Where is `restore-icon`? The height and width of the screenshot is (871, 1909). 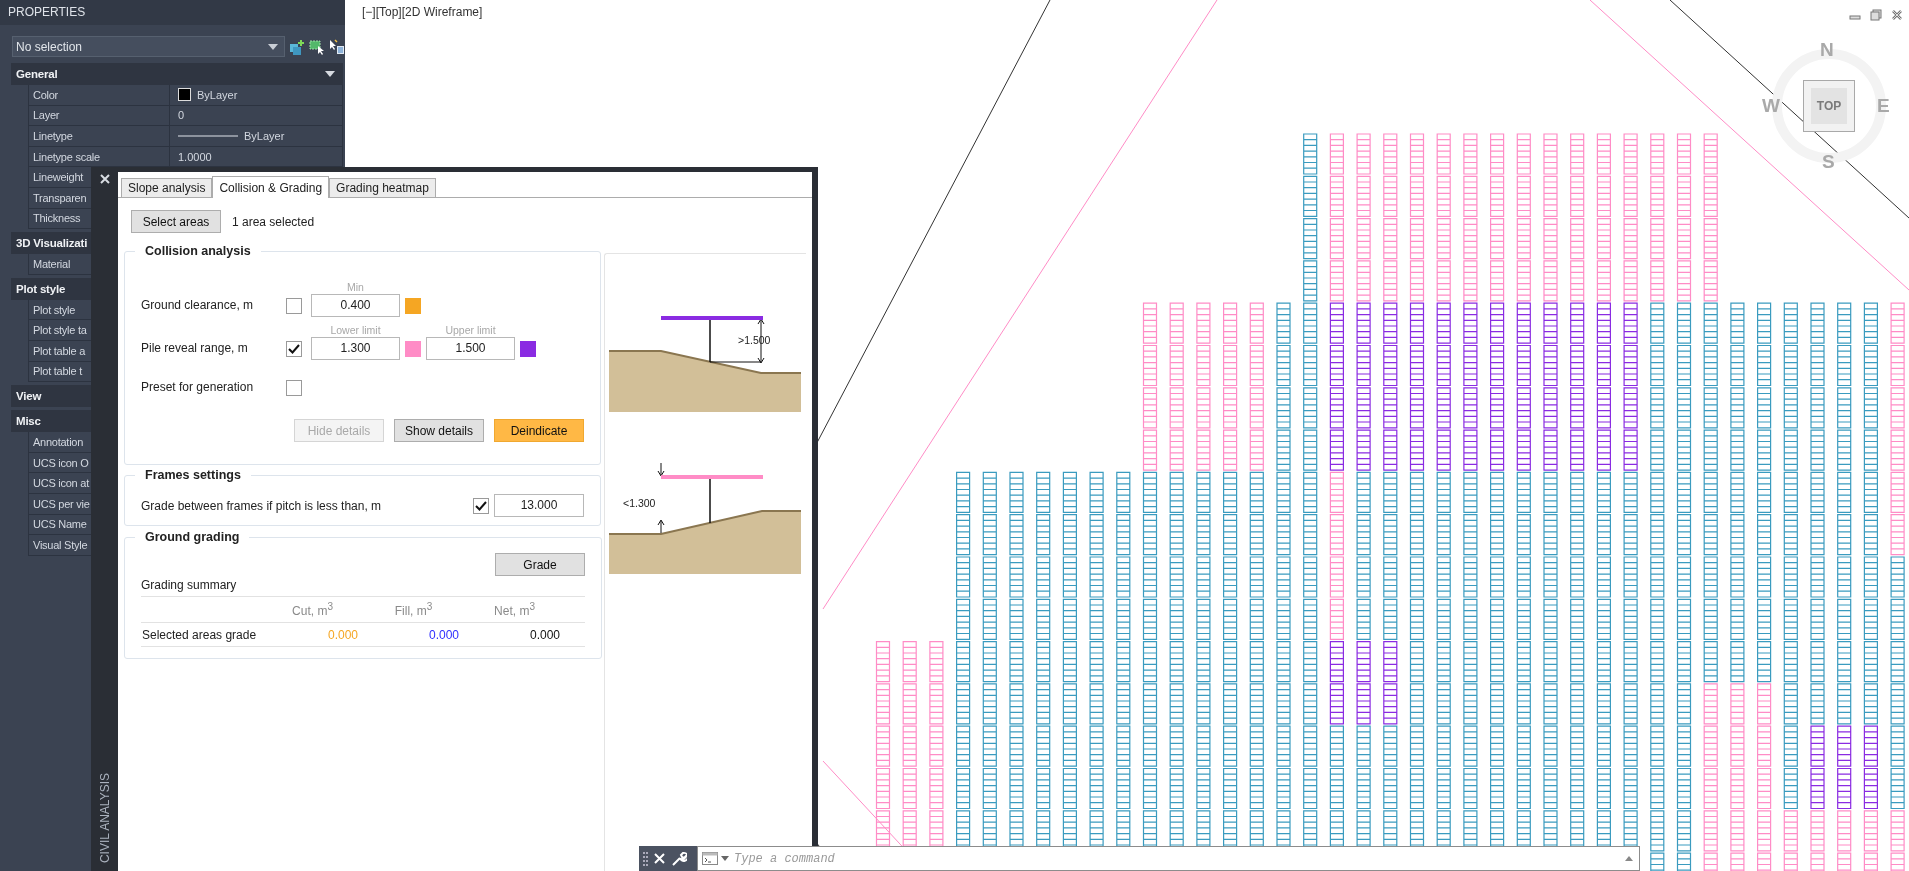
restore-icon is located at coordinates (1876, 15).